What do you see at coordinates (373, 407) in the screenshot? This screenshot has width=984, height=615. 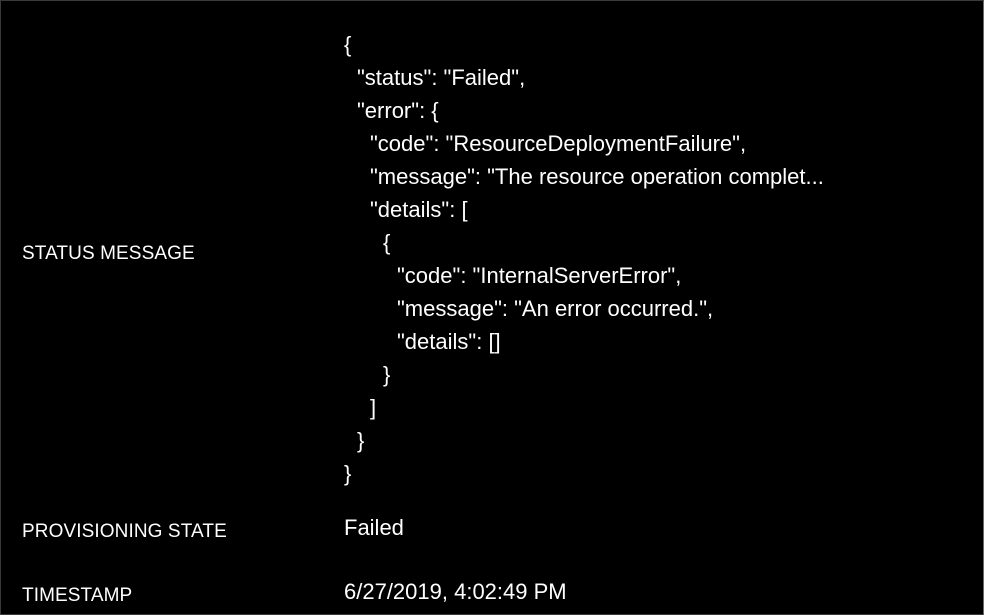 I see `json-line: ]` at bounding box center [373, 407].